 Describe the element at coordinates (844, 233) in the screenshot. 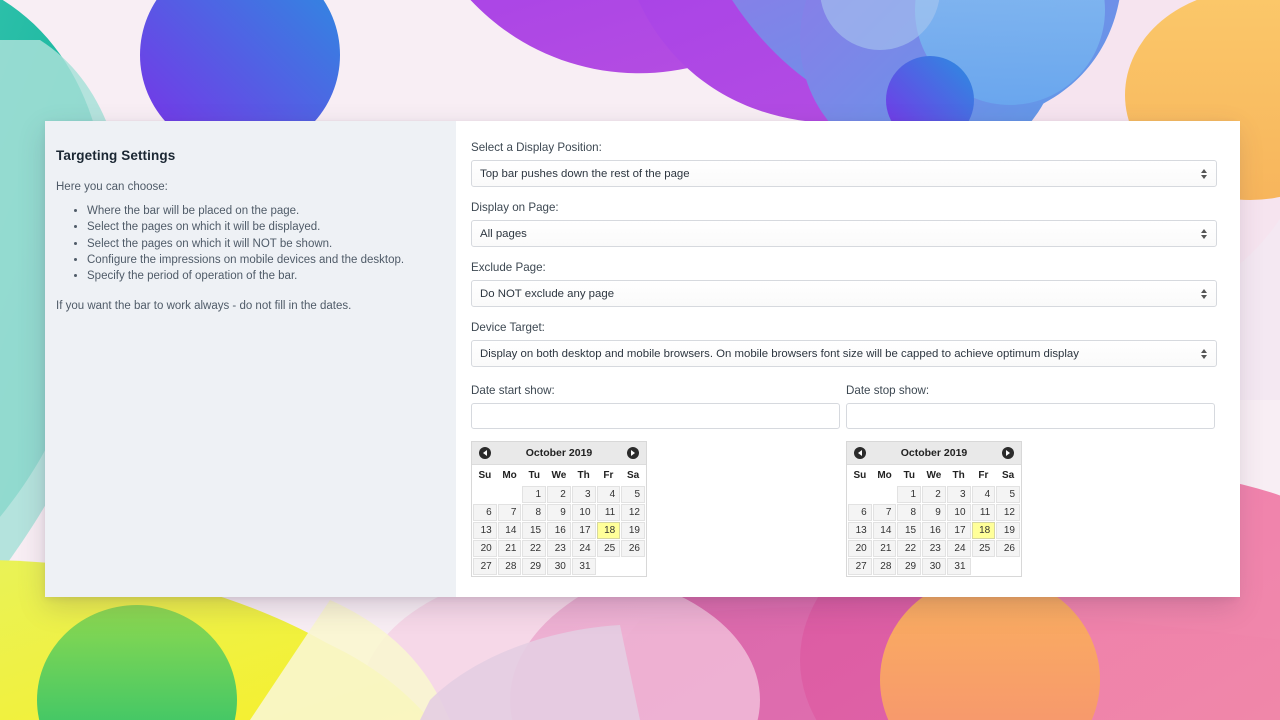

I see `display-on-page-select: All pages` at that location.